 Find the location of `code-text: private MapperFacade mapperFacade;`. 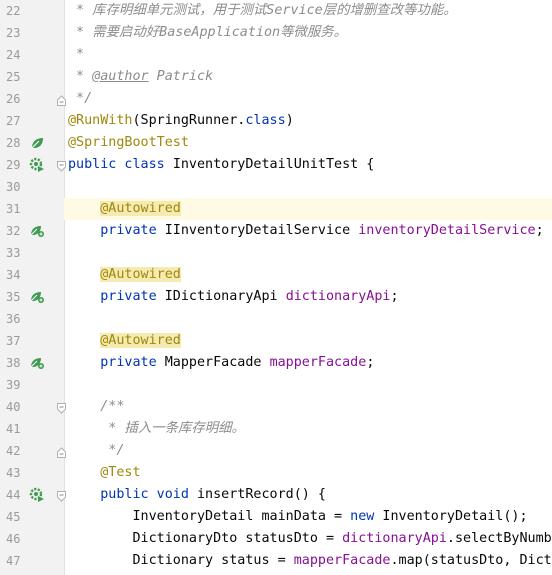

code-text: private MapperFacade mapperFacade; is located at coordinates (221, 363).